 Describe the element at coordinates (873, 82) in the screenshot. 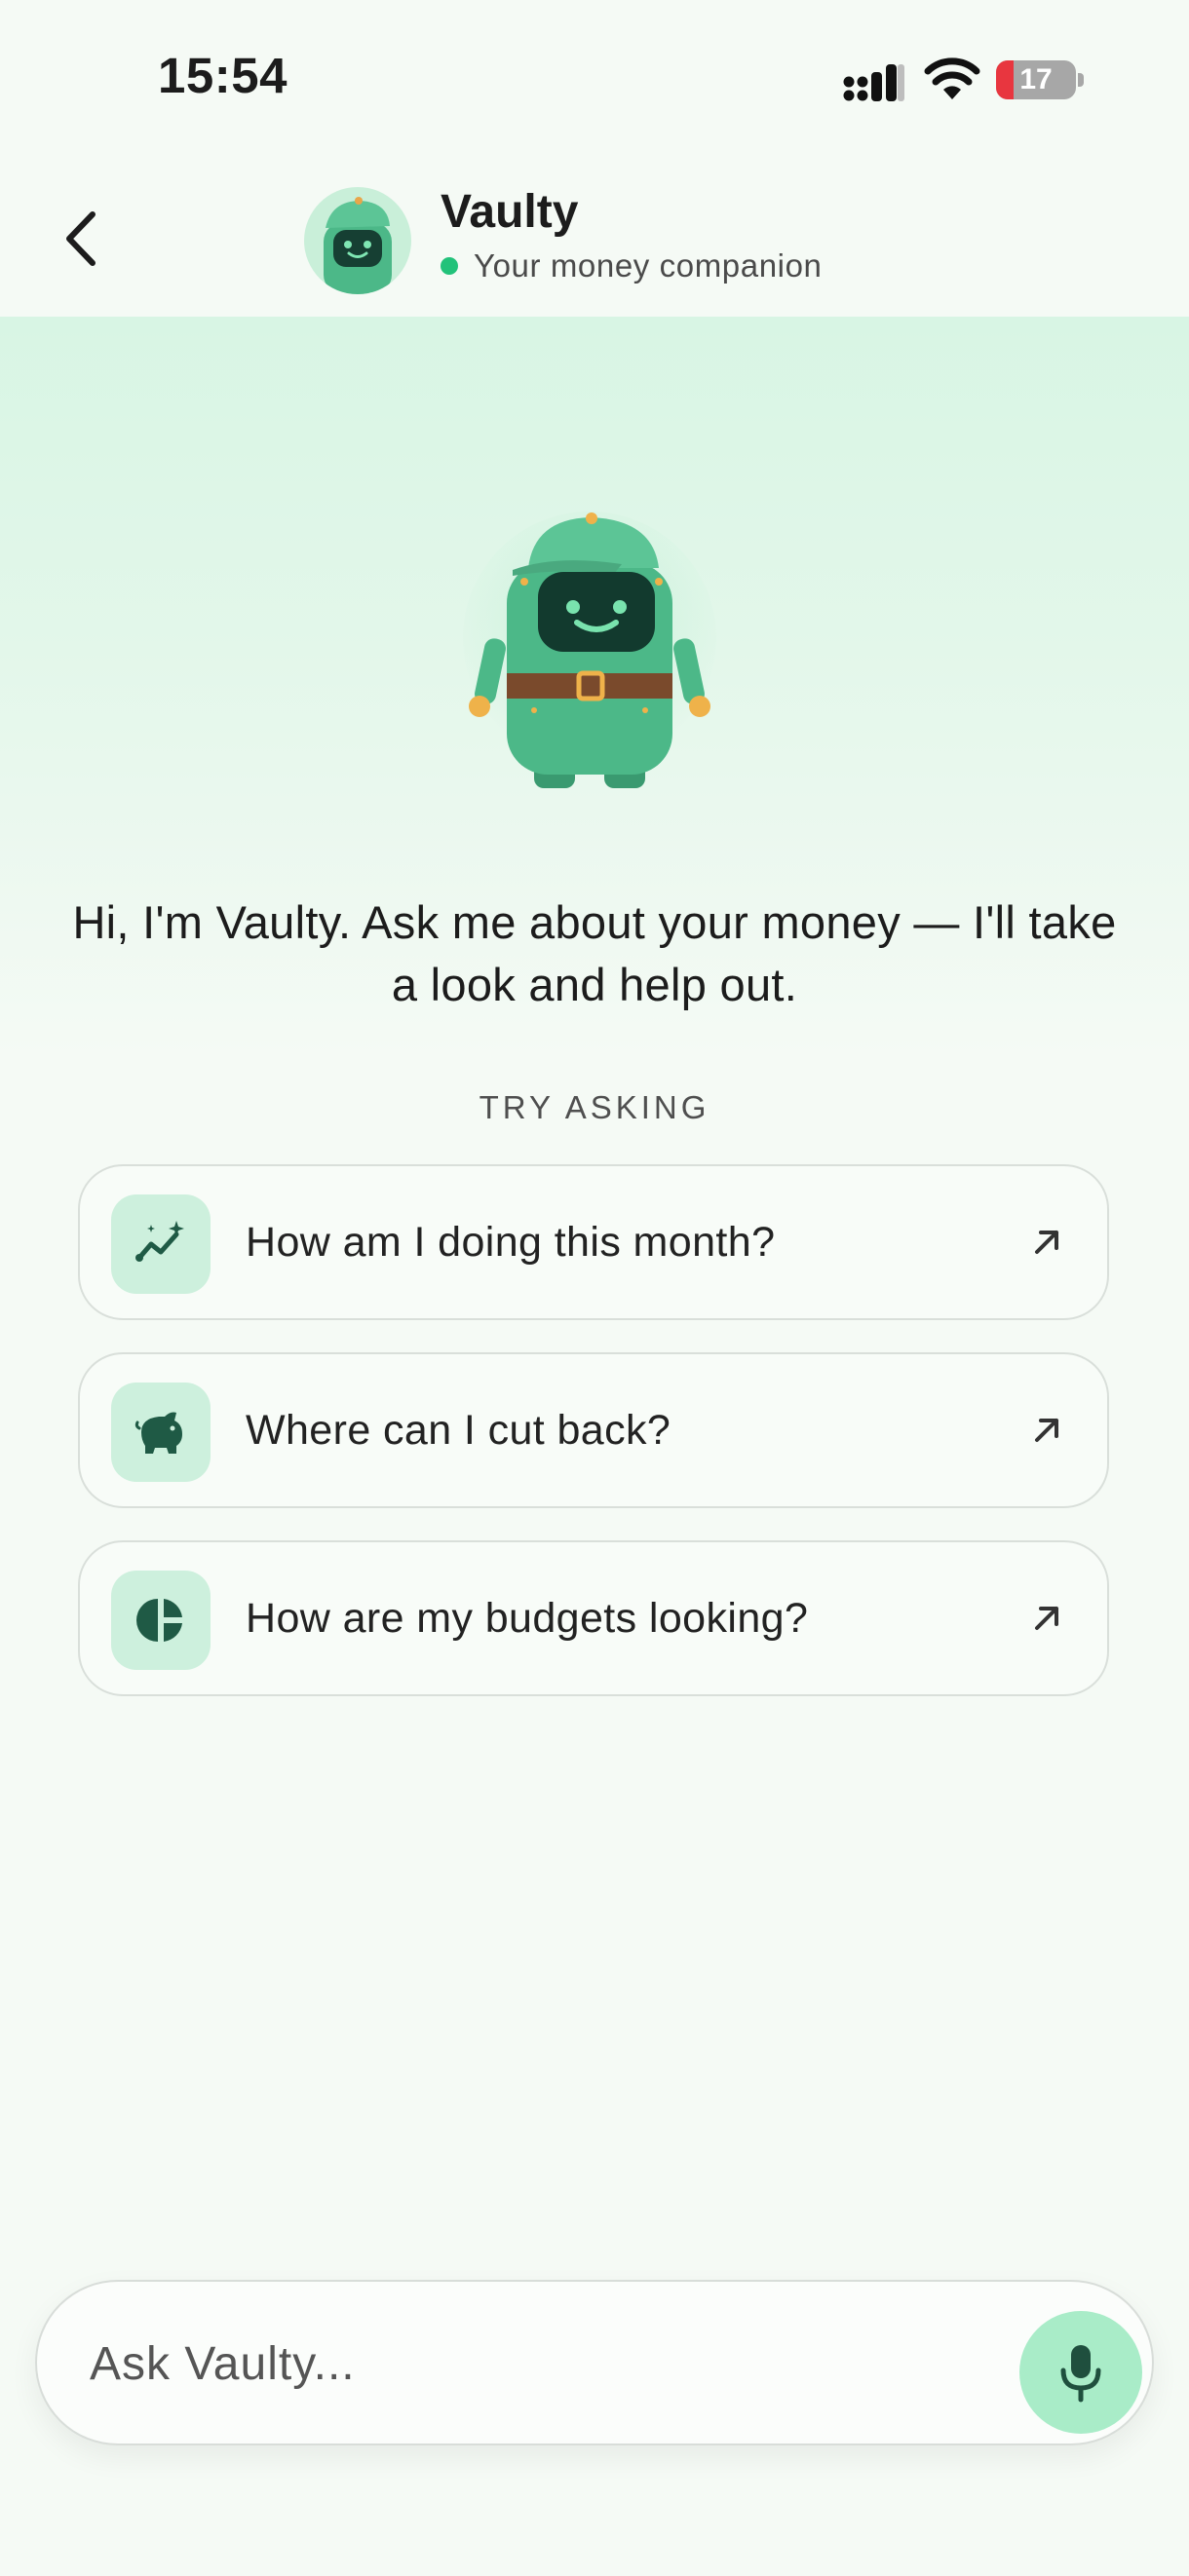

I see `cellular-signal-icon` at that location.